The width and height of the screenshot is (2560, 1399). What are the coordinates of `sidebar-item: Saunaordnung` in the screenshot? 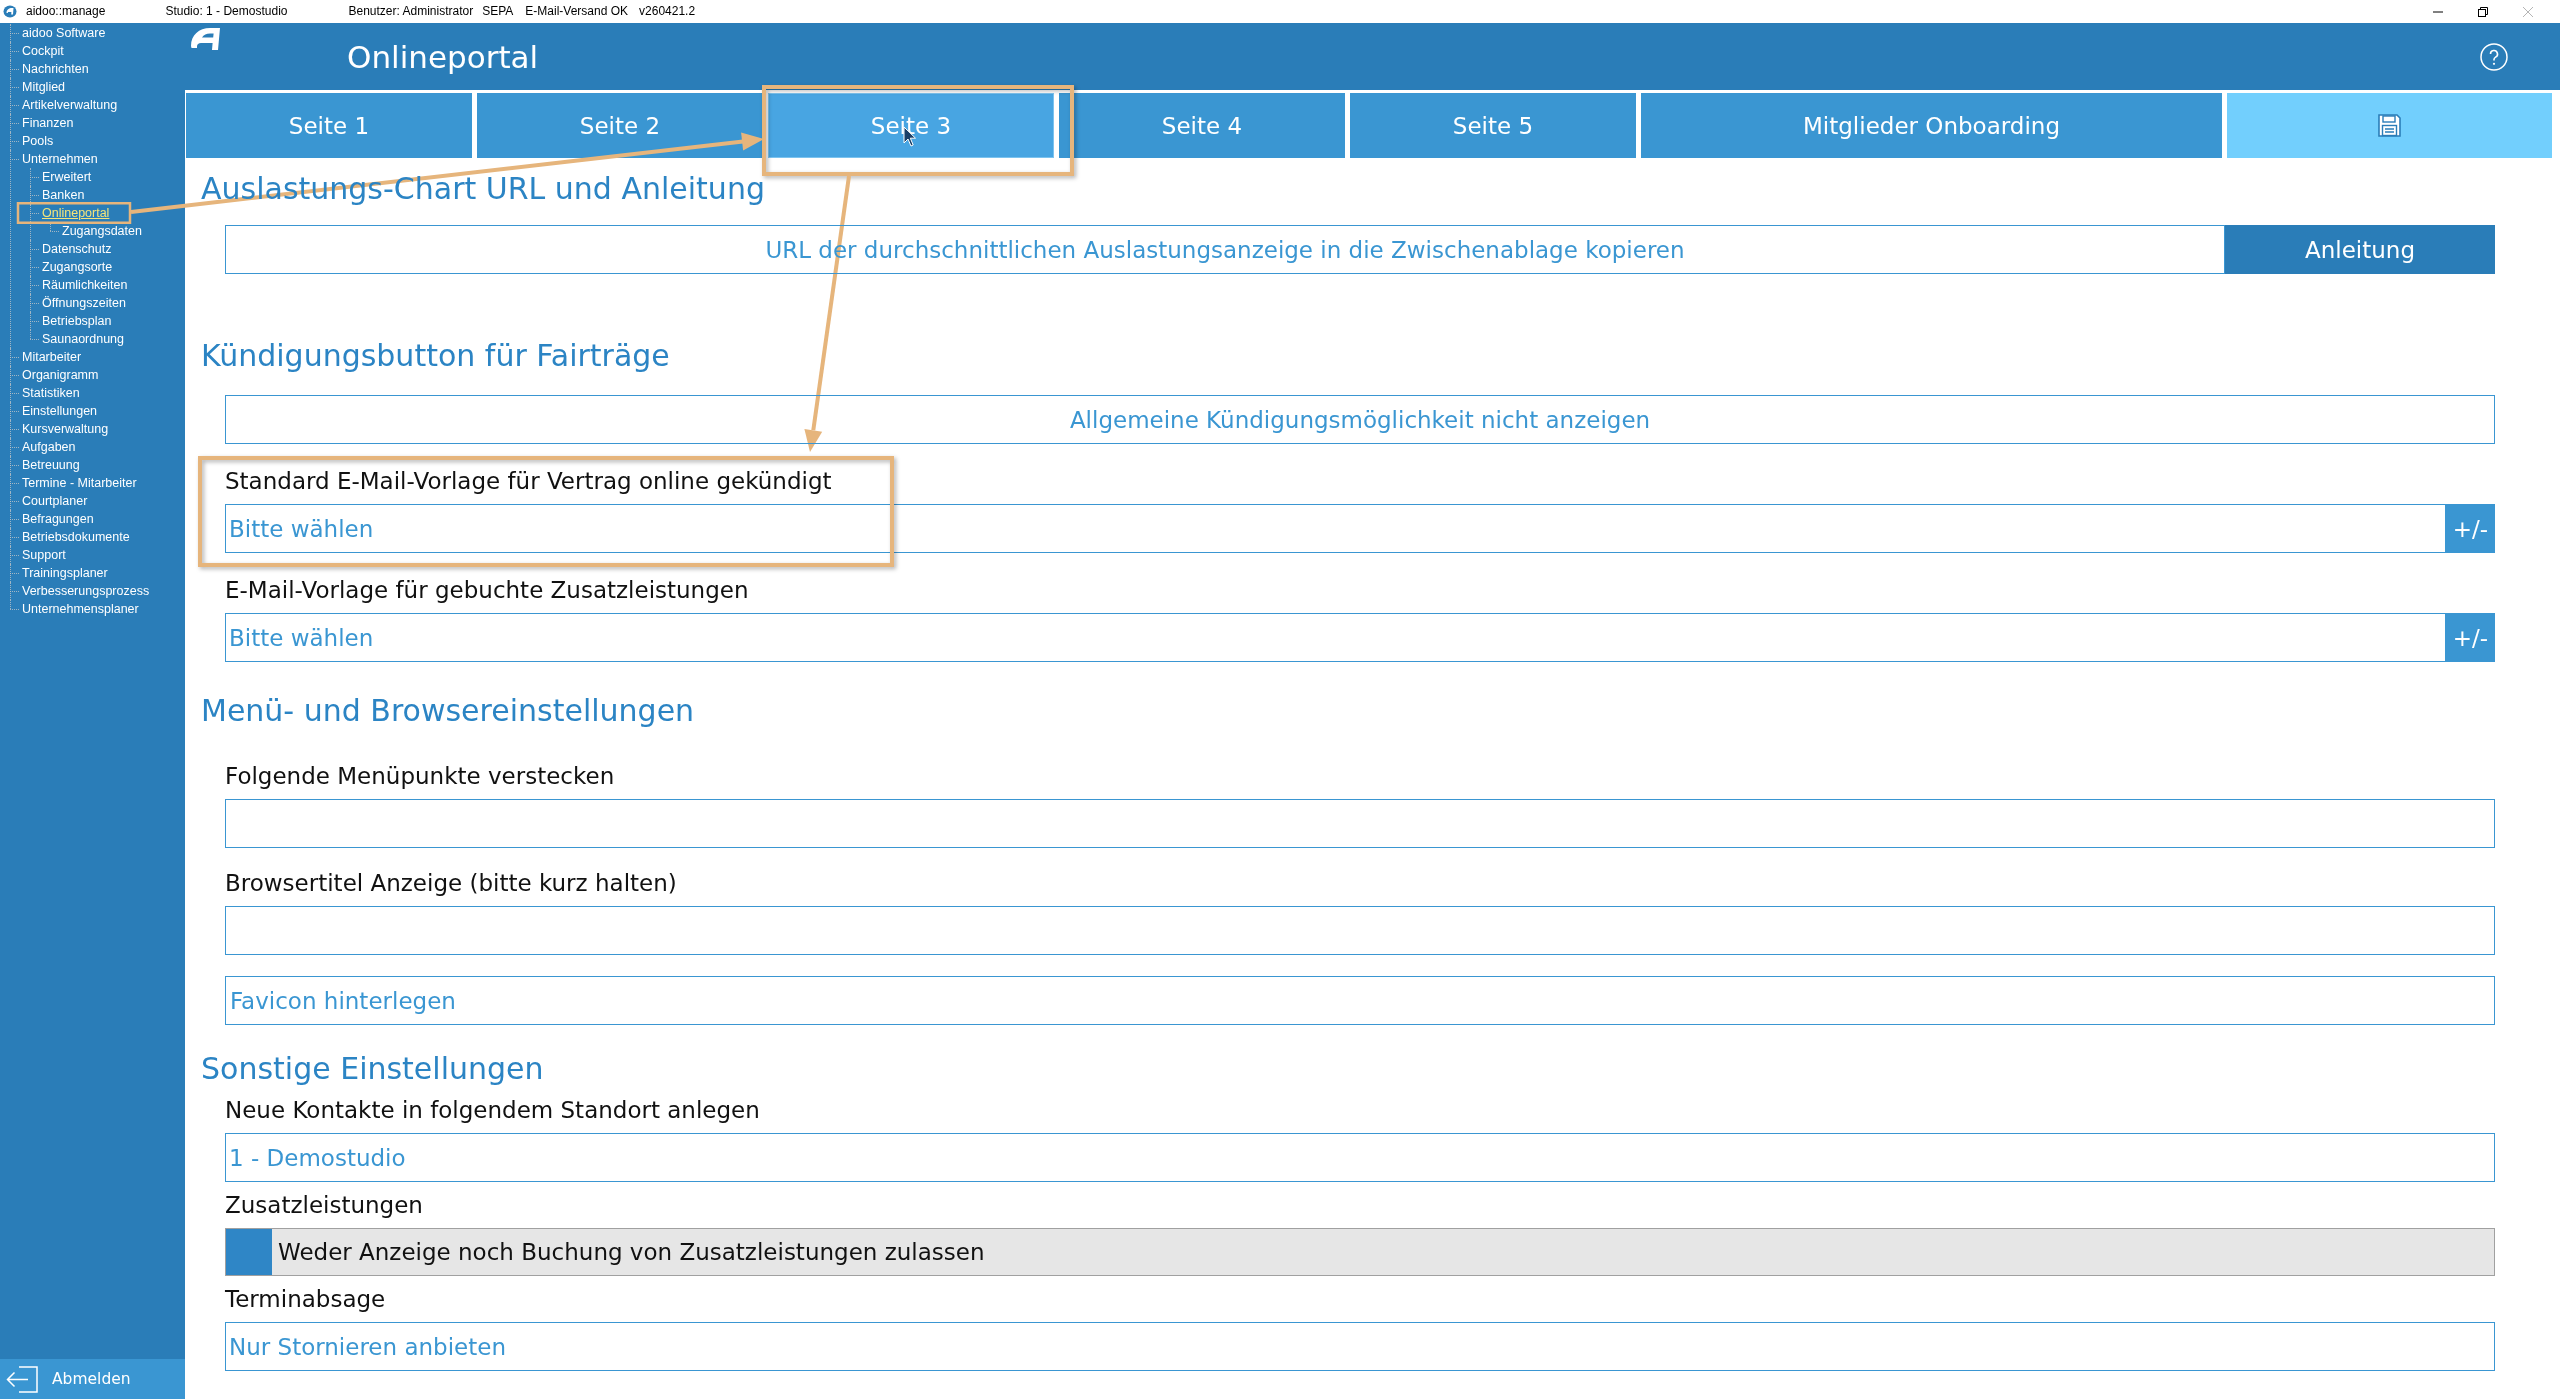 It's located at (83, 339).